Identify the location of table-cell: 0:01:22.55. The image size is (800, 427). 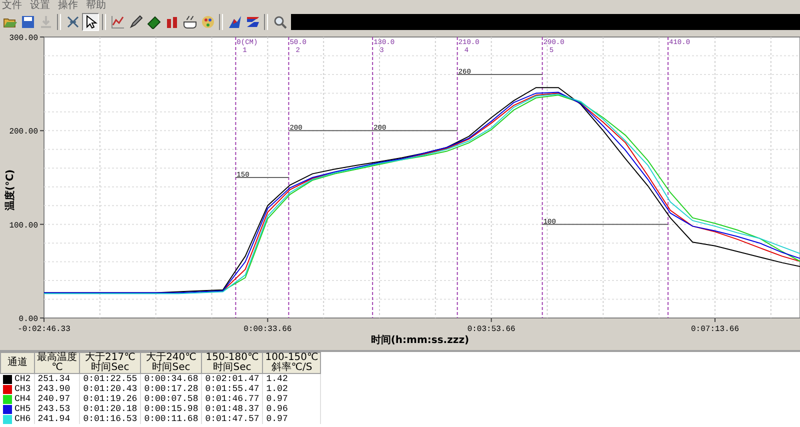
(110, 379).